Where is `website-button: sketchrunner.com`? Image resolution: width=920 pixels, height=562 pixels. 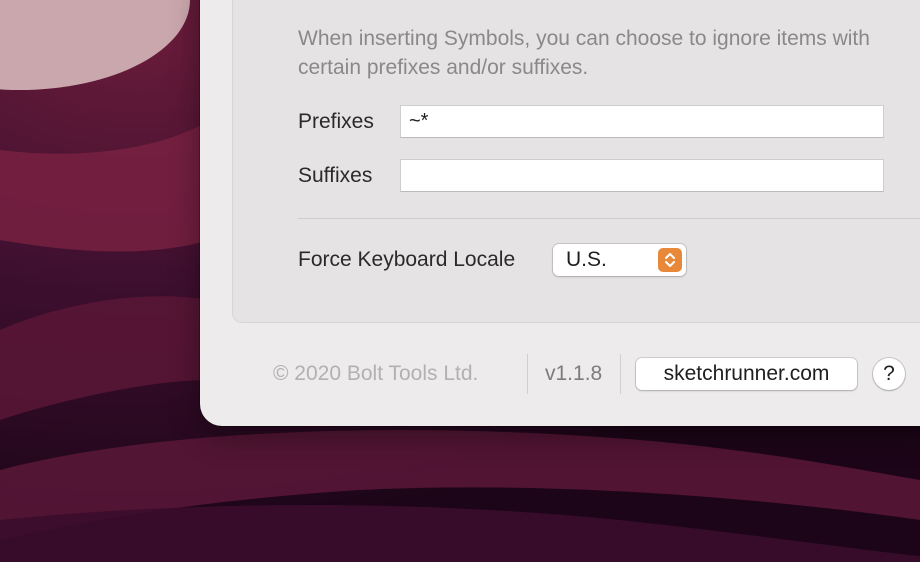 website-button: sketchrunner.com is located at coordinates (746, 374).